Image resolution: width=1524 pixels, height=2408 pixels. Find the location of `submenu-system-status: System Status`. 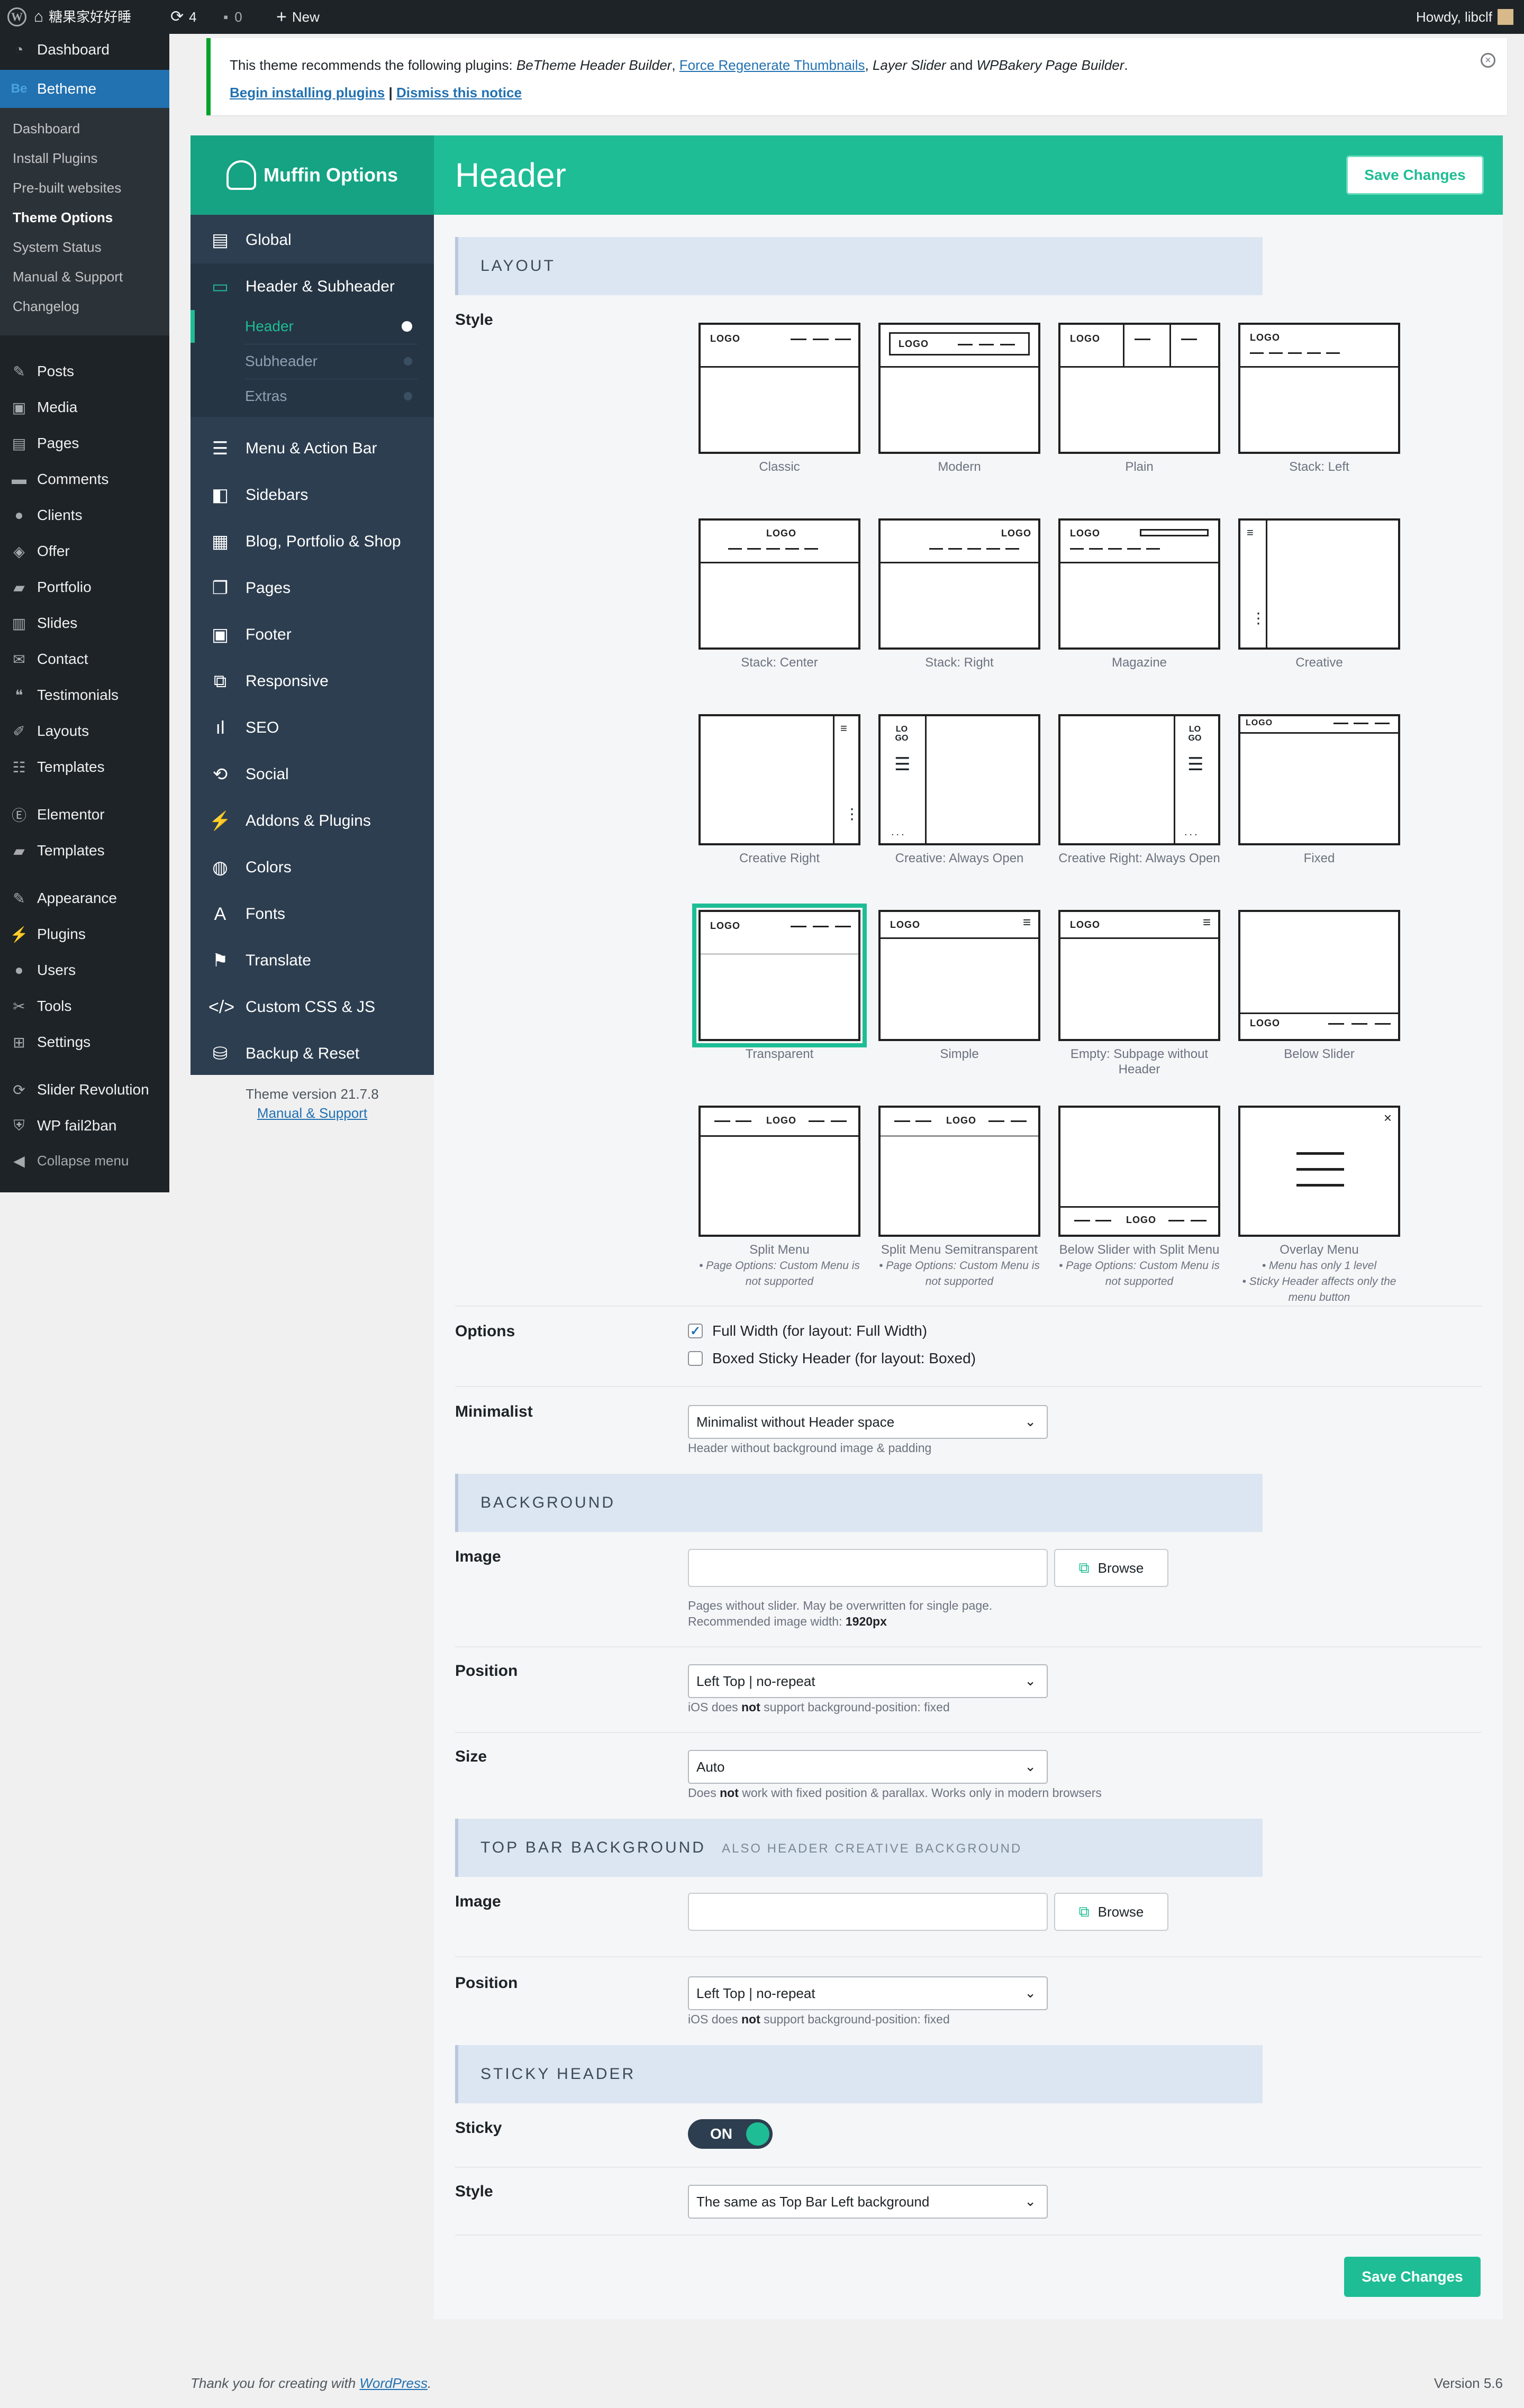

submenu-system-status: System Status is located at coordinates (57, 247).